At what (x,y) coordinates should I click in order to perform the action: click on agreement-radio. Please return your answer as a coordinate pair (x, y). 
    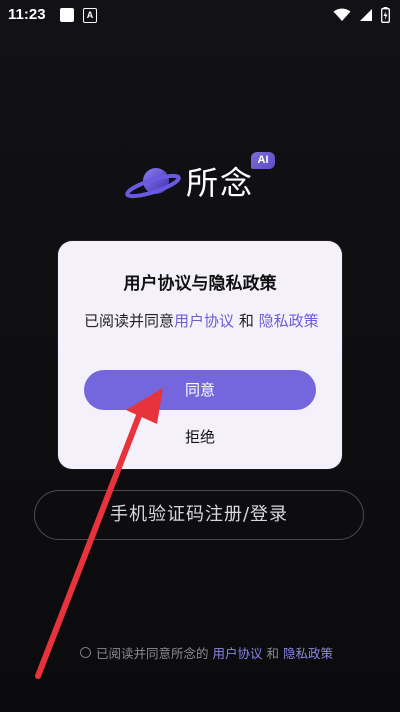
    Looking at the image, I should click on (85, 652).